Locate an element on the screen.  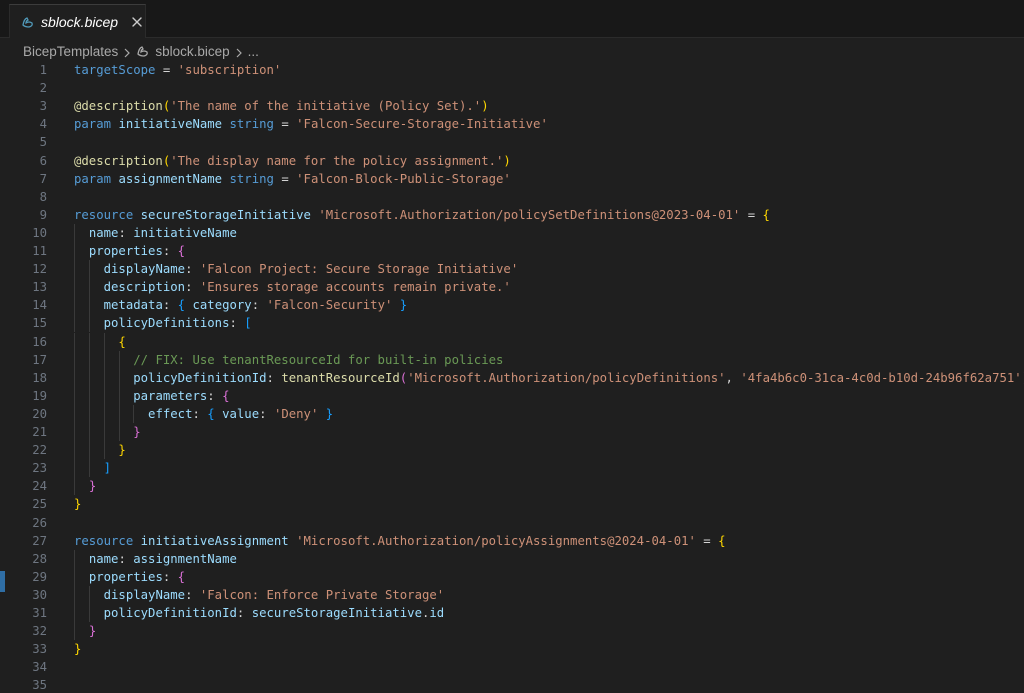
code-token: metadata is located at coordinates (133, 305).